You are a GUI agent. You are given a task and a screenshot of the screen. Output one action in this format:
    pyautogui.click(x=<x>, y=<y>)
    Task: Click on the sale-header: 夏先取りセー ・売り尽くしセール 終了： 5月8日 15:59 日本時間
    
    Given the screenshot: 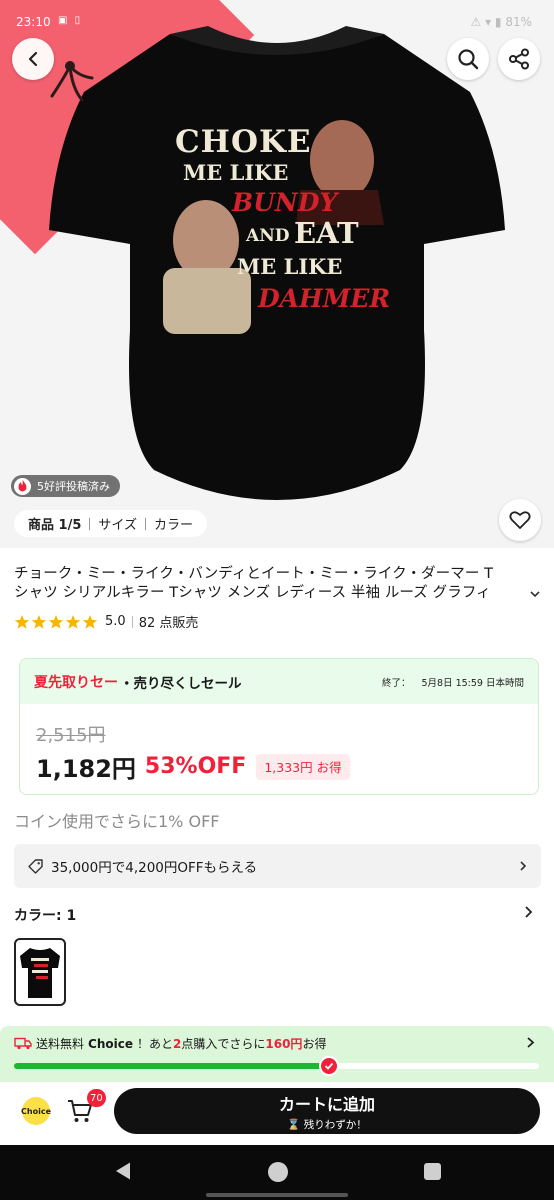 What is the action you would take?
    pyautogui.click(x=279, y=681)
    